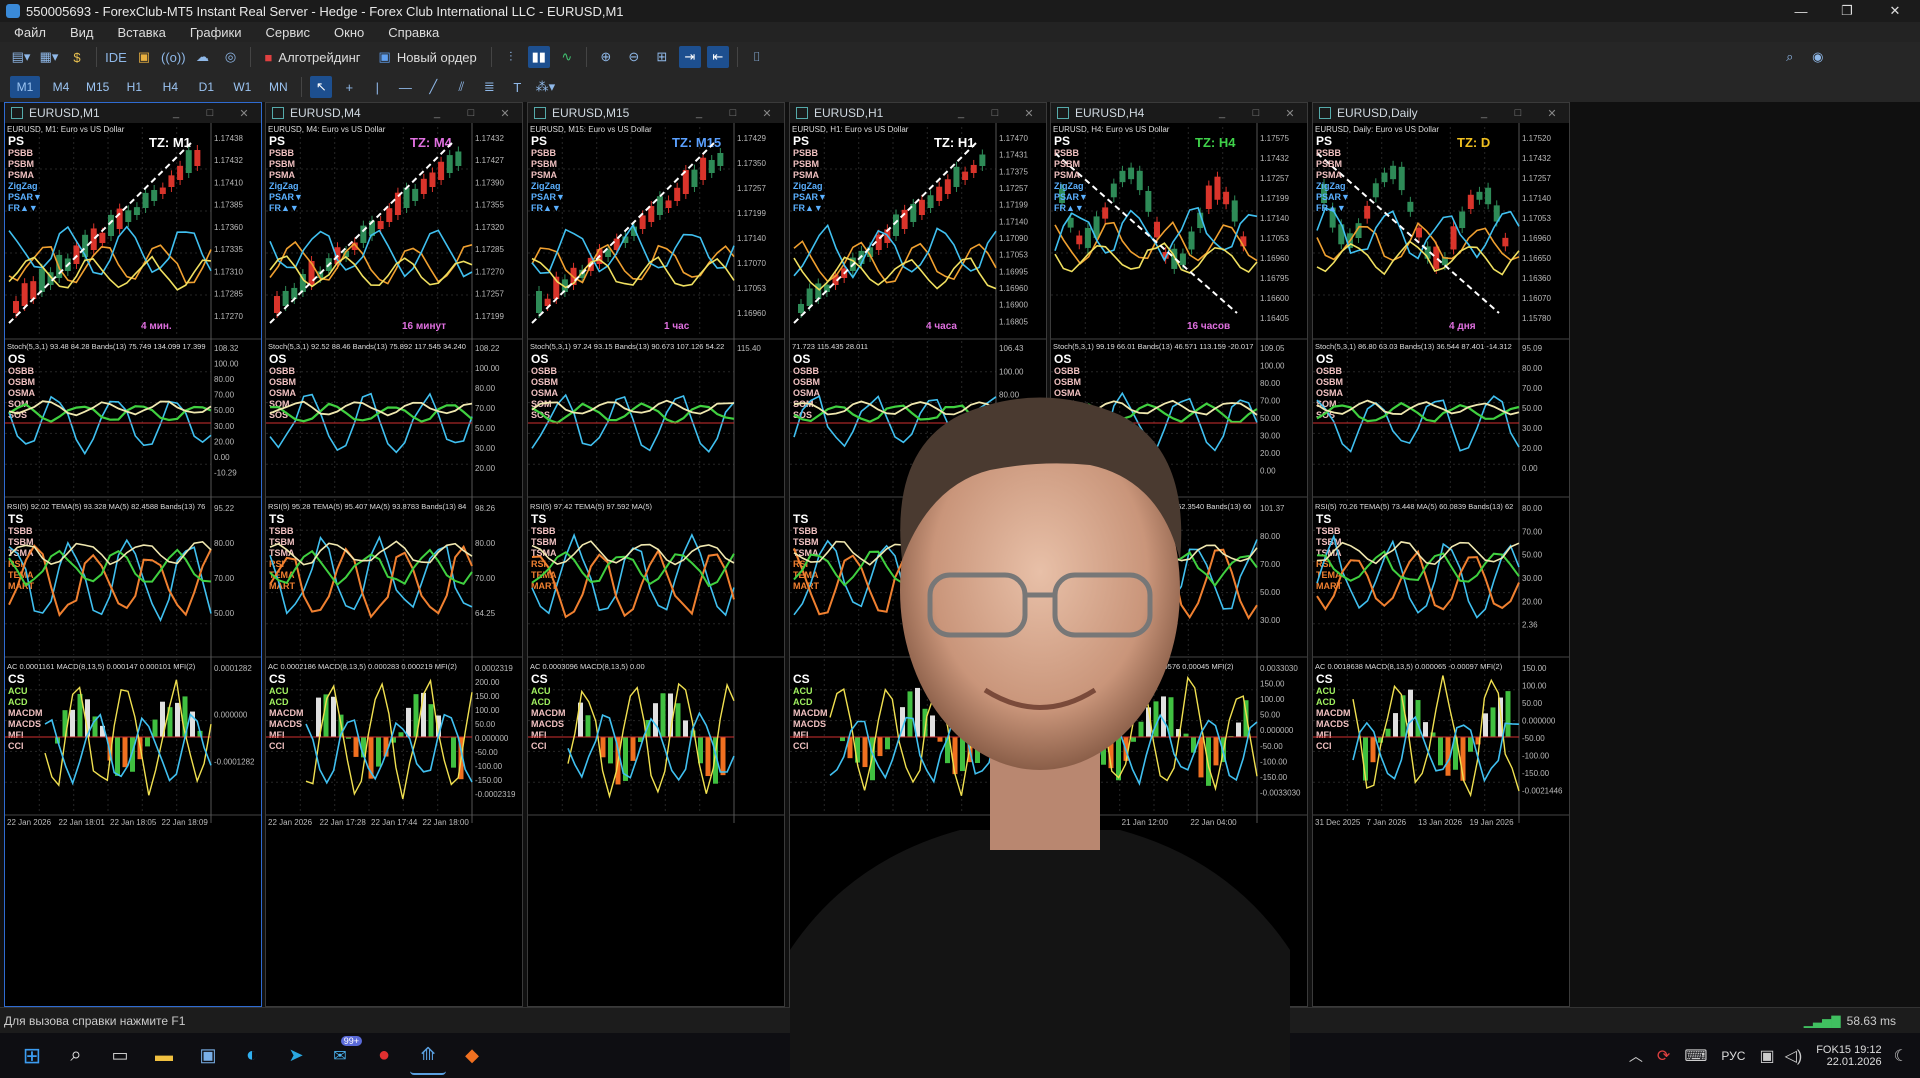 This screenshot has height=1078, width=1920. Describe the element at coordinates (242, 87) in the screenshot. I see `tf-w1: W1` at that location.